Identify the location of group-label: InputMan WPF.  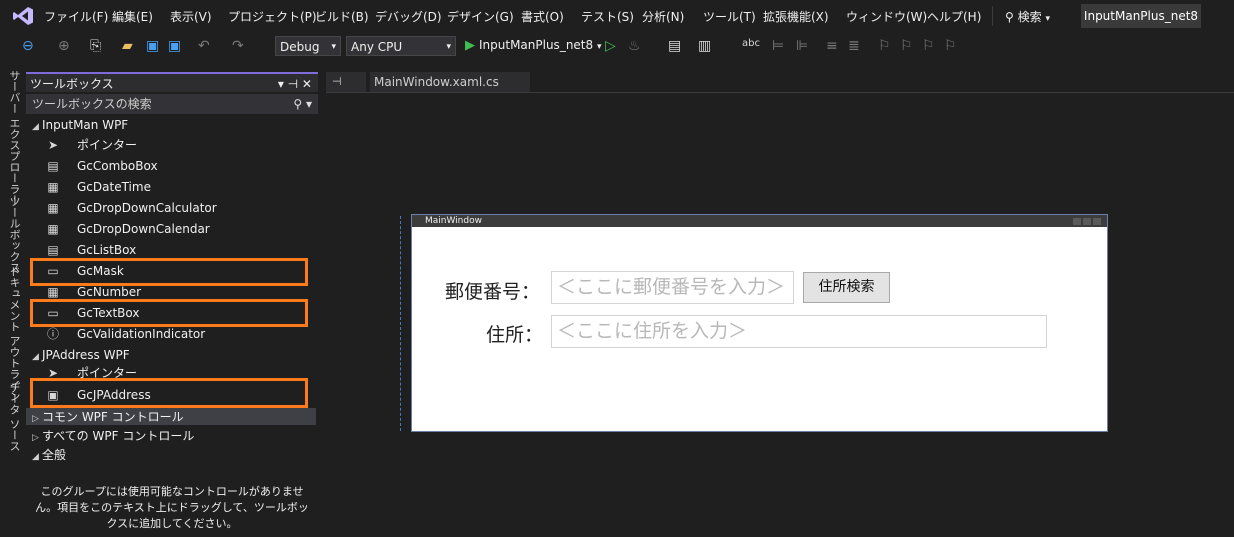
(85, 125).